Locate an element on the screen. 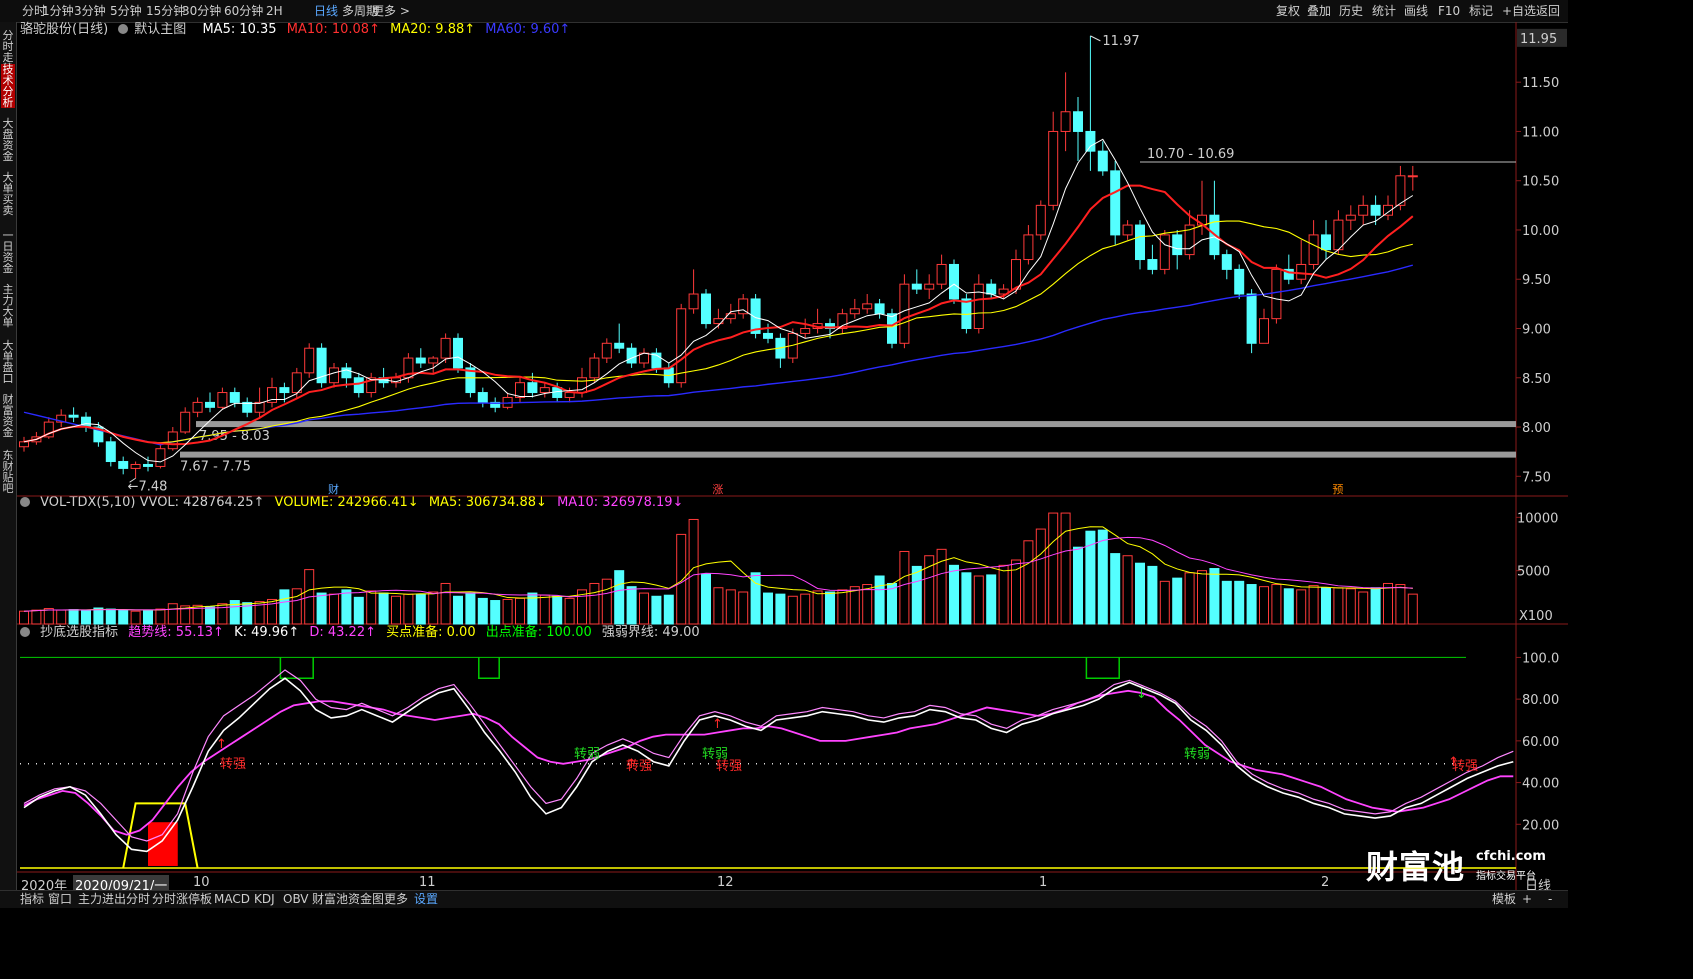  indicator-y-tick-3: 40.00 is located at coordinates (1540, 784).